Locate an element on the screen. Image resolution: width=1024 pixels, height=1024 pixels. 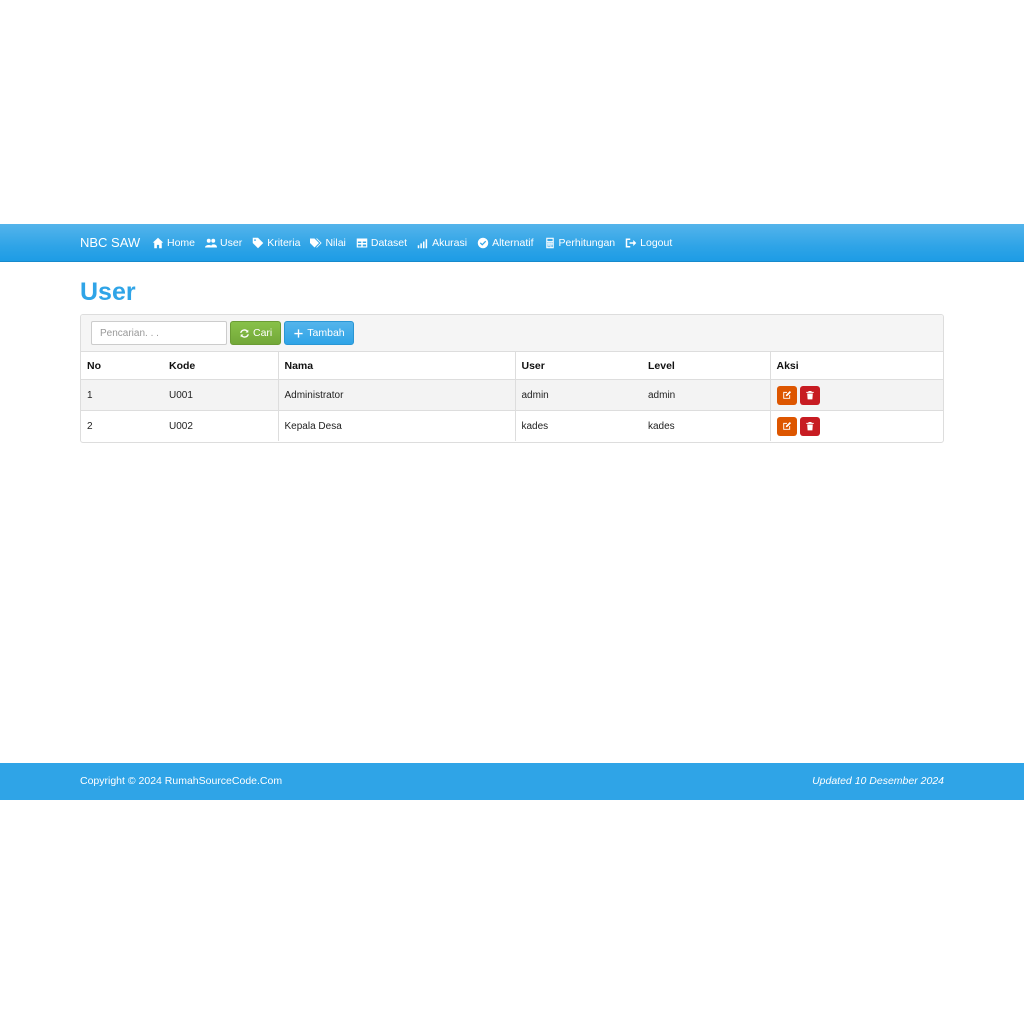
column-header-nama: Nama is located at coordinates (397, 366).